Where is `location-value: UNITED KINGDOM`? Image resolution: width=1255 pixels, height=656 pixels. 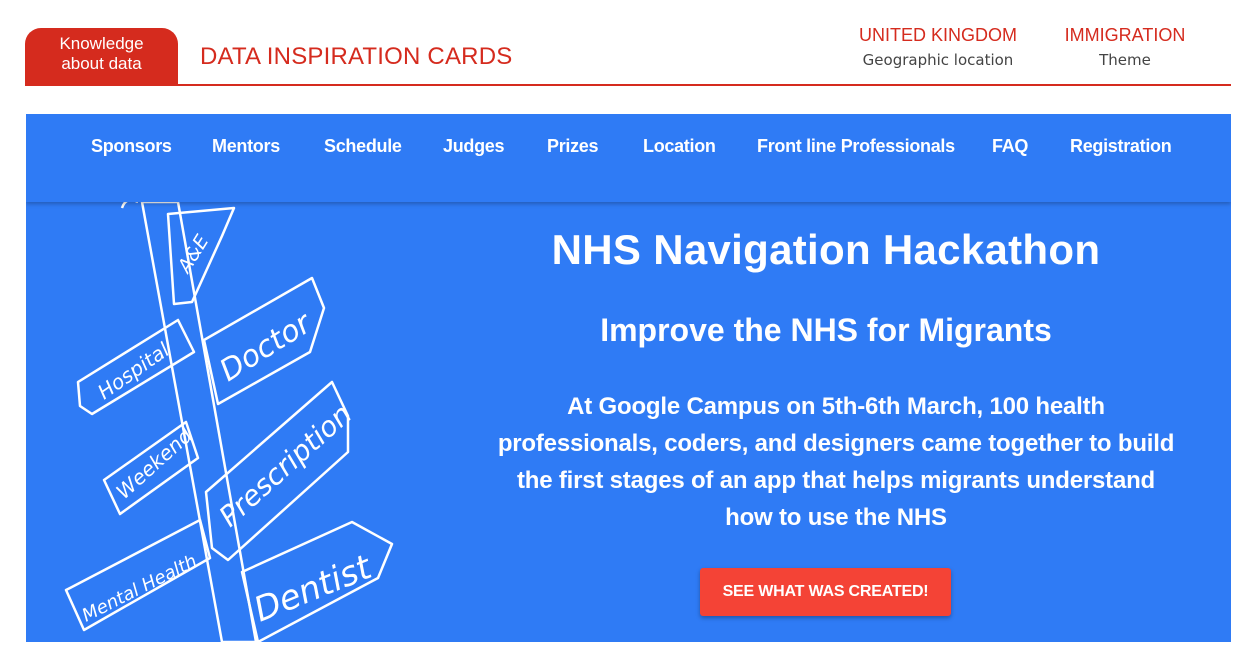
location-value: UNITED KINGDOM is located at coordinates (937, 35).